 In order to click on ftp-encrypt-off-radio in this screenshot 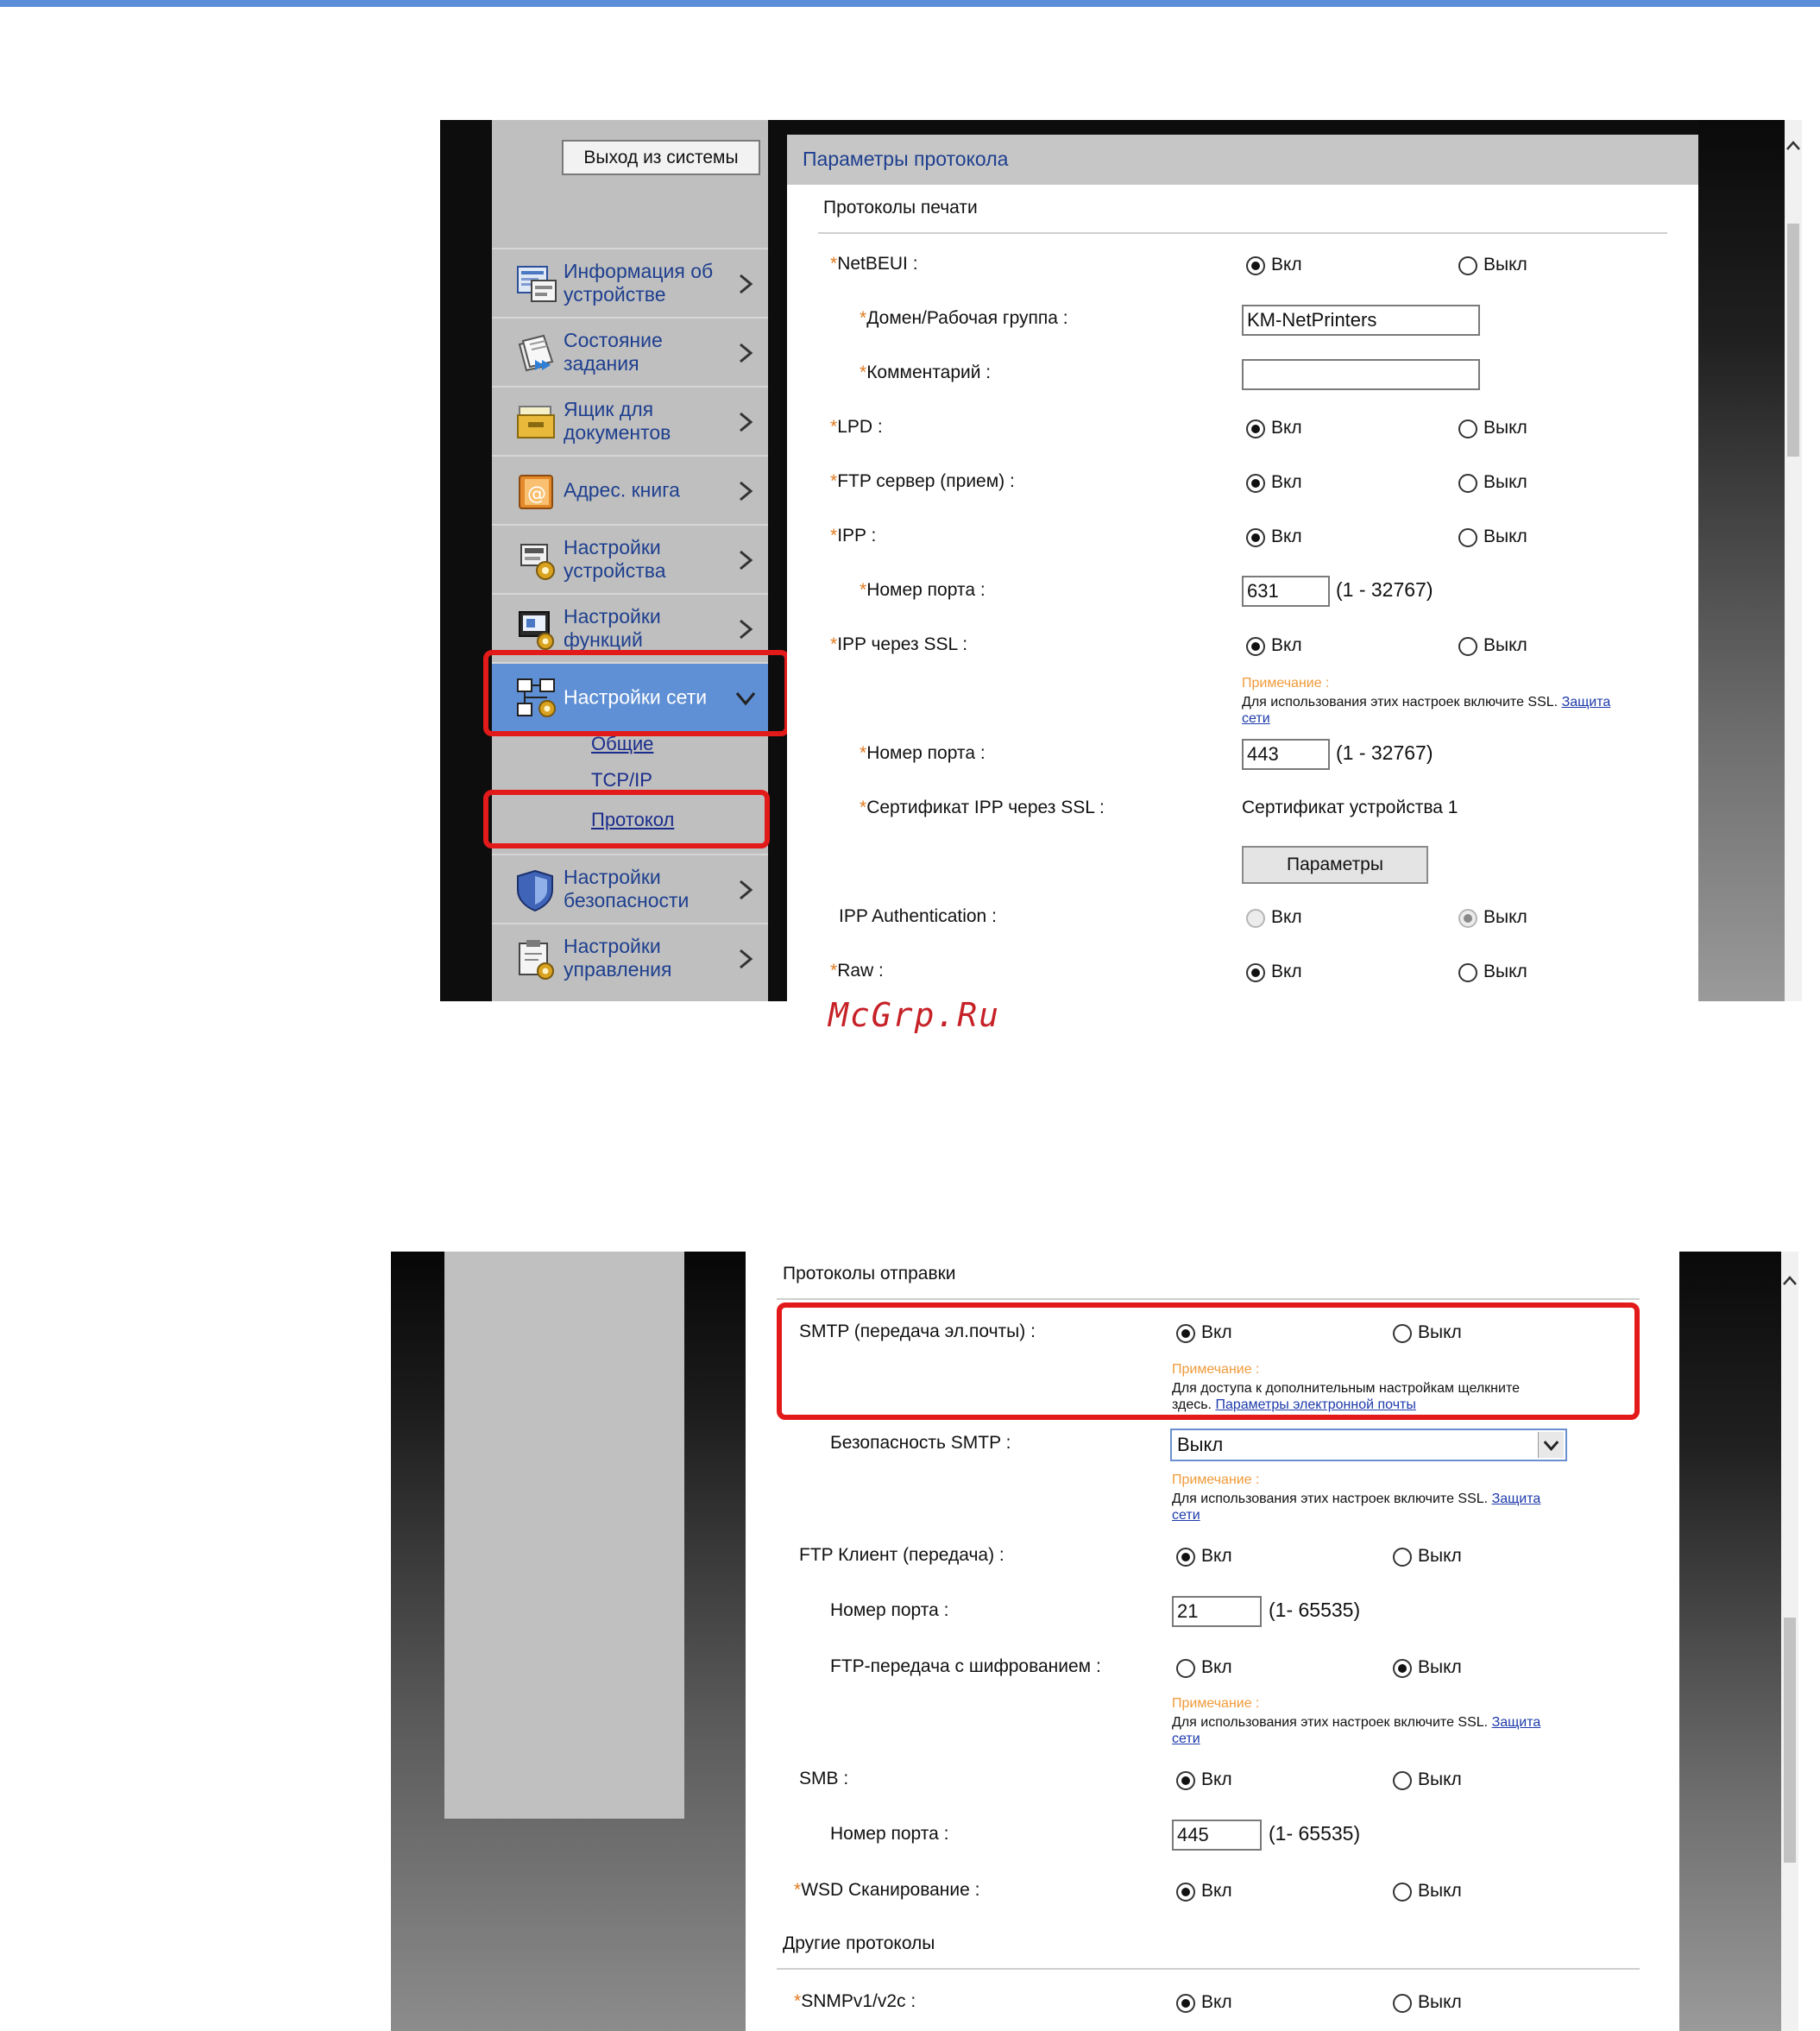, I will do `click(1403, 1669)`.